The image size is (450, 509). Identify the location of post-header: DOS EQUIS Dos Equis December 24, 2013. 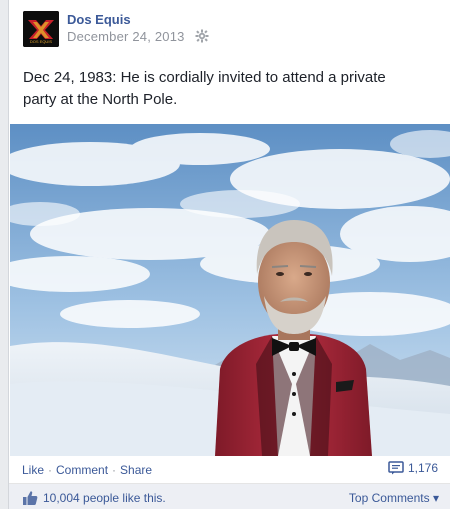
(233, 29).